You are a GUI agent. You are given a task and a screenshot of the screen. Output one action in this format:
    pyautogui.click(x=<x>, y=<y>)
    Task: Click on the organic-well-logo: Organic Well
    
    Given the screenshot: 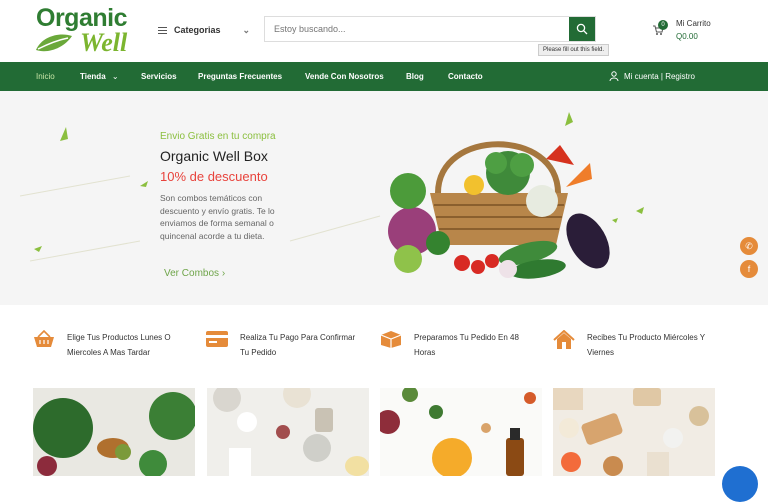 What is the action you would take?
    pyautogui.click(x=86, y=30)
    